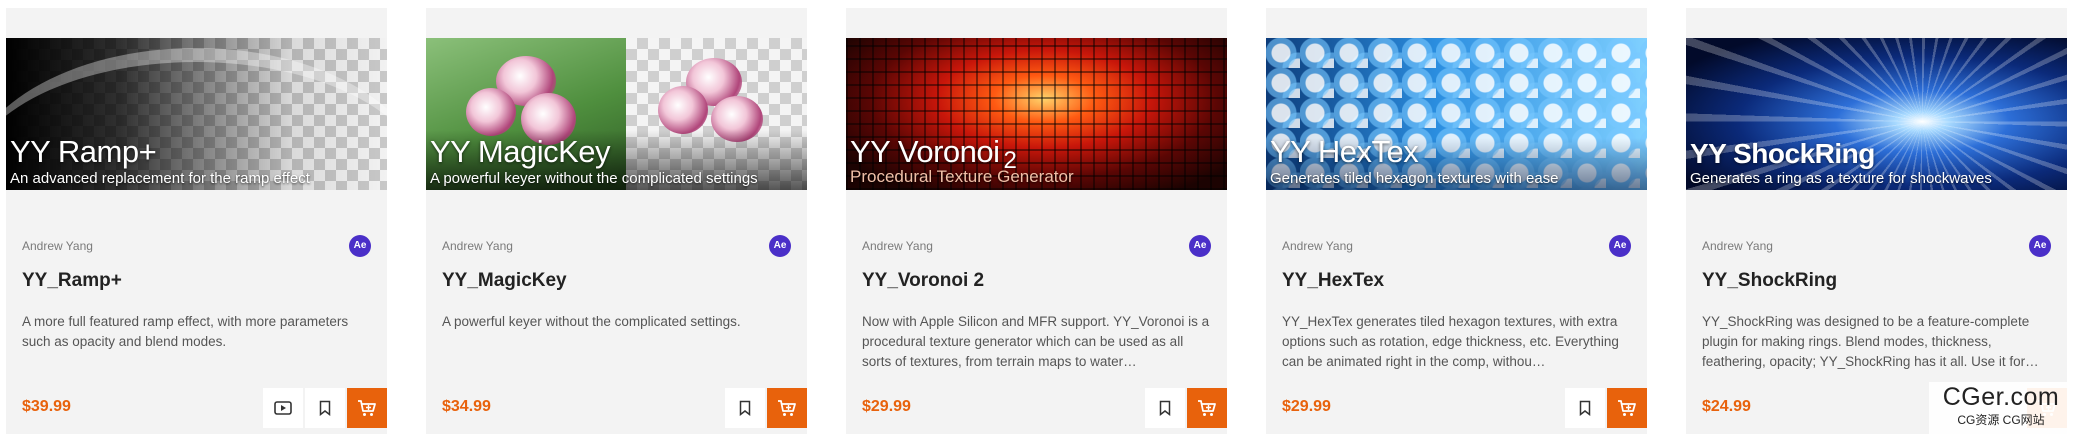 Image resolution: width=2073 pixels, height=434 pixels. I want to click on watermark-tagline: CG资源 CG网站, so click(2001, 420).